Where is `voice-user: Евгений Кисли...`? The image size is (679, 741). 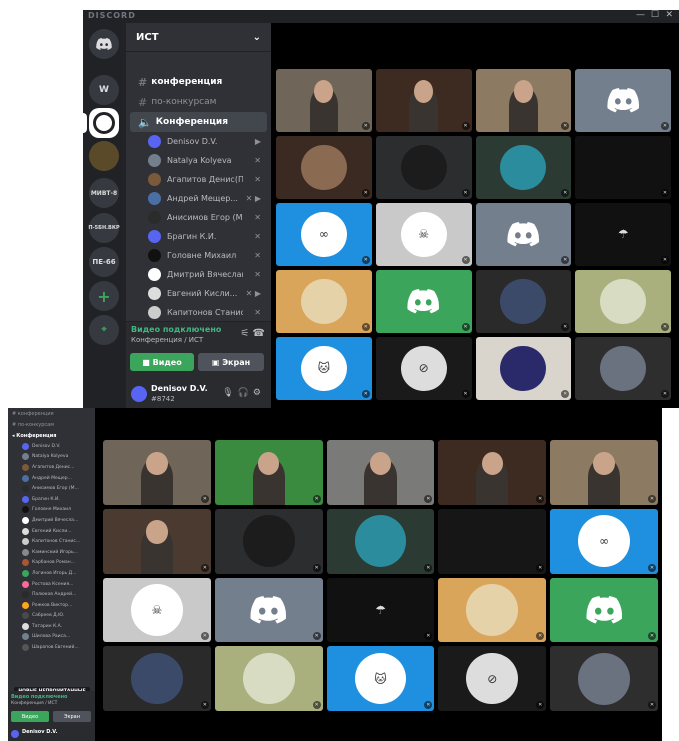
voice-user: Евгений Кисли... is located at coordinates (51, 531).